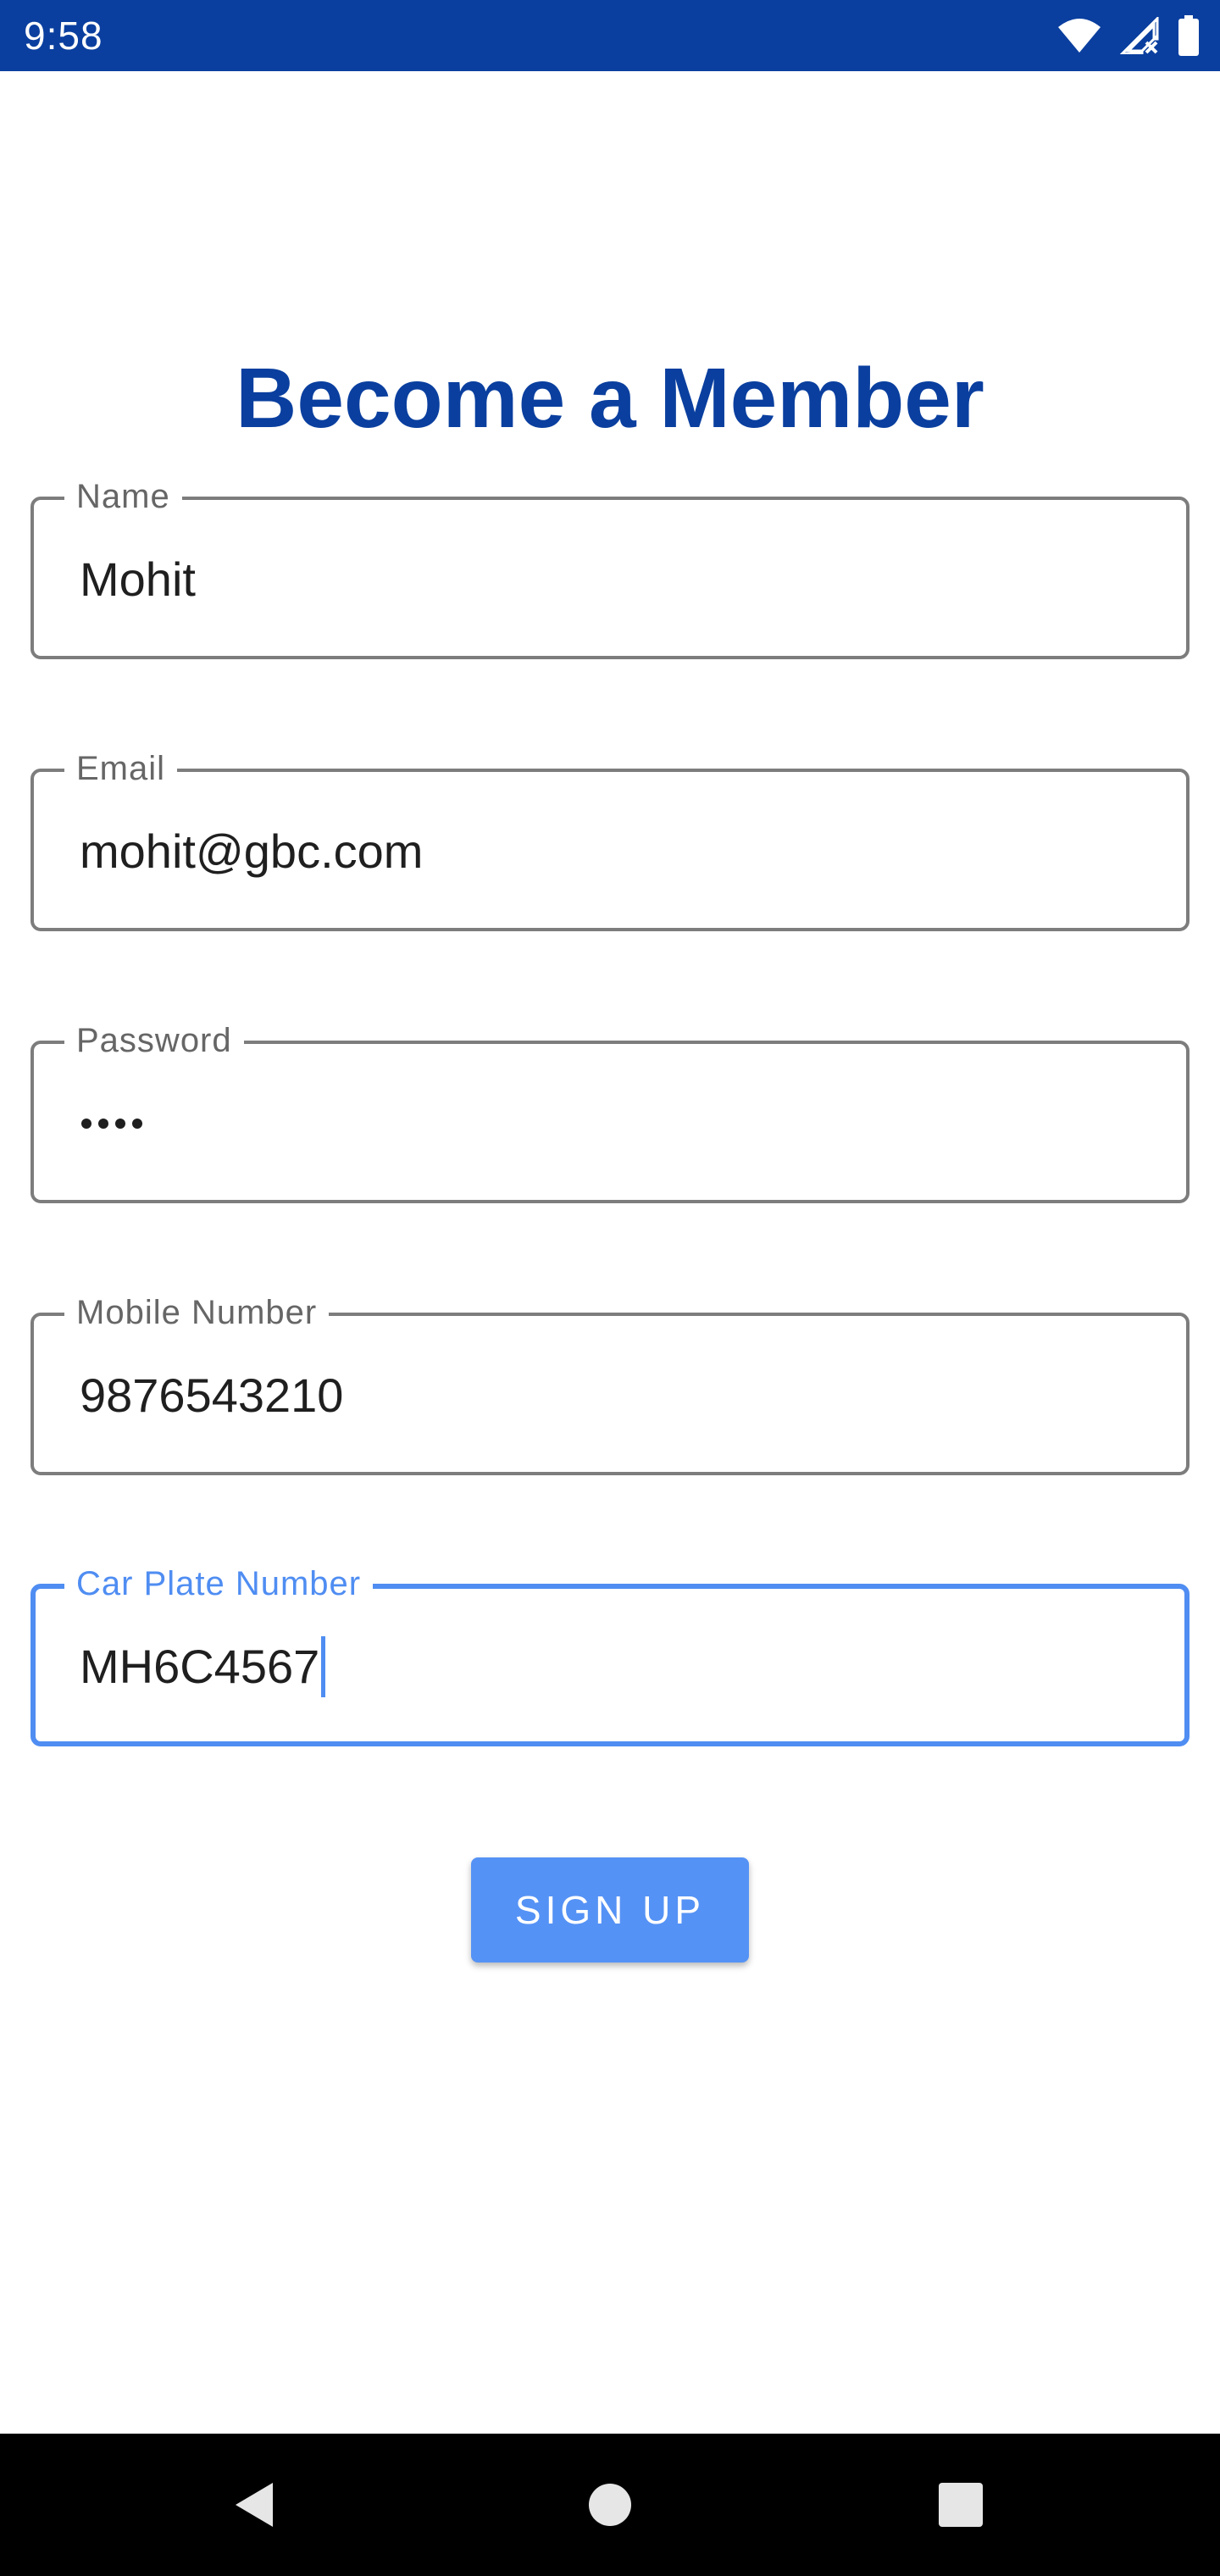 The height and width of the screenshot is (2576, 1220). What do you see at coordinates (111, 1124) in the screenshot?
I see `password-masked-value` at bounding box center [111, 1124].